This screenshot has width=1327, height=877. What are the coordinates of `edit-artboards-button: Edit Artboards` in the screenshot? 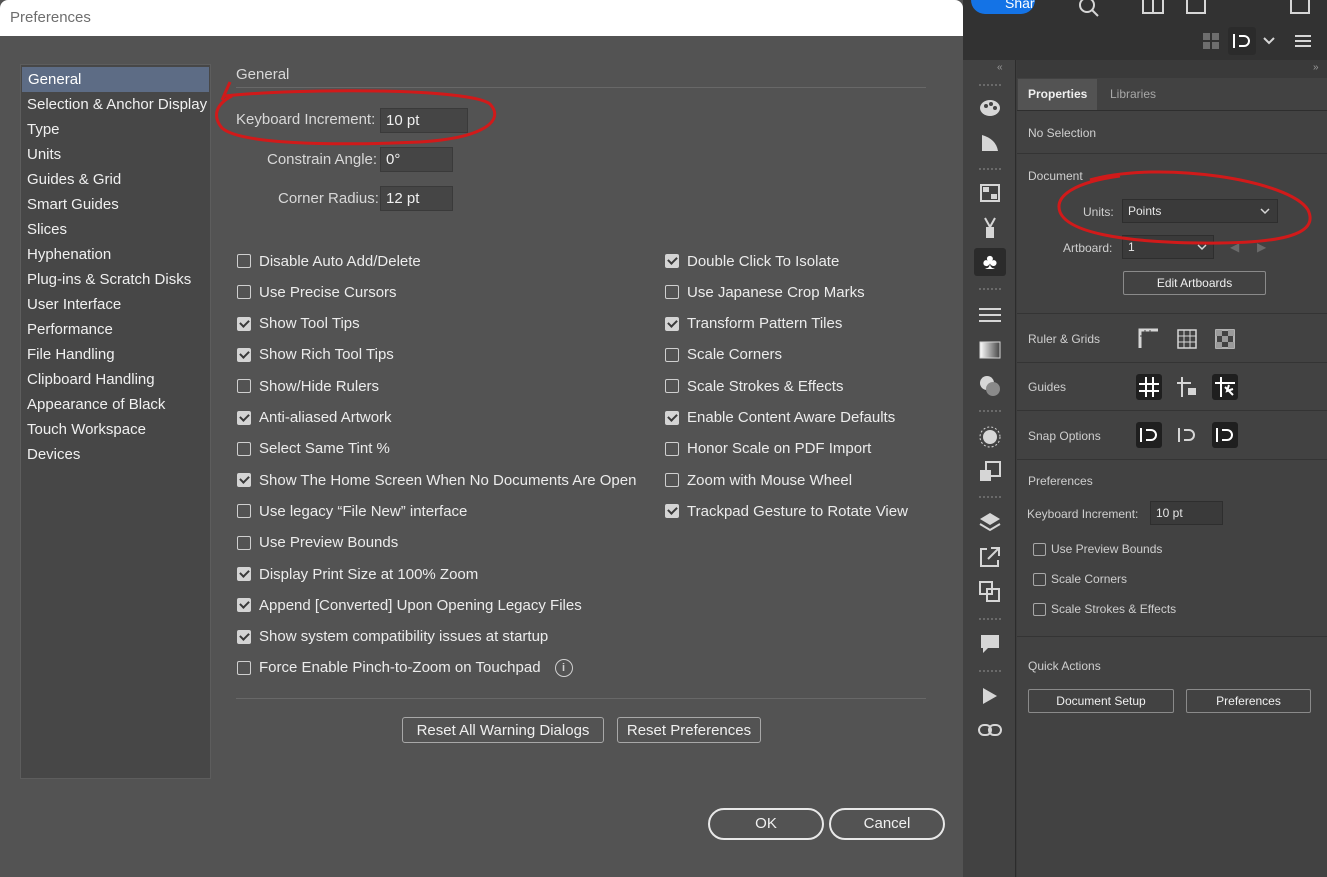 It's located at (1194, 283).